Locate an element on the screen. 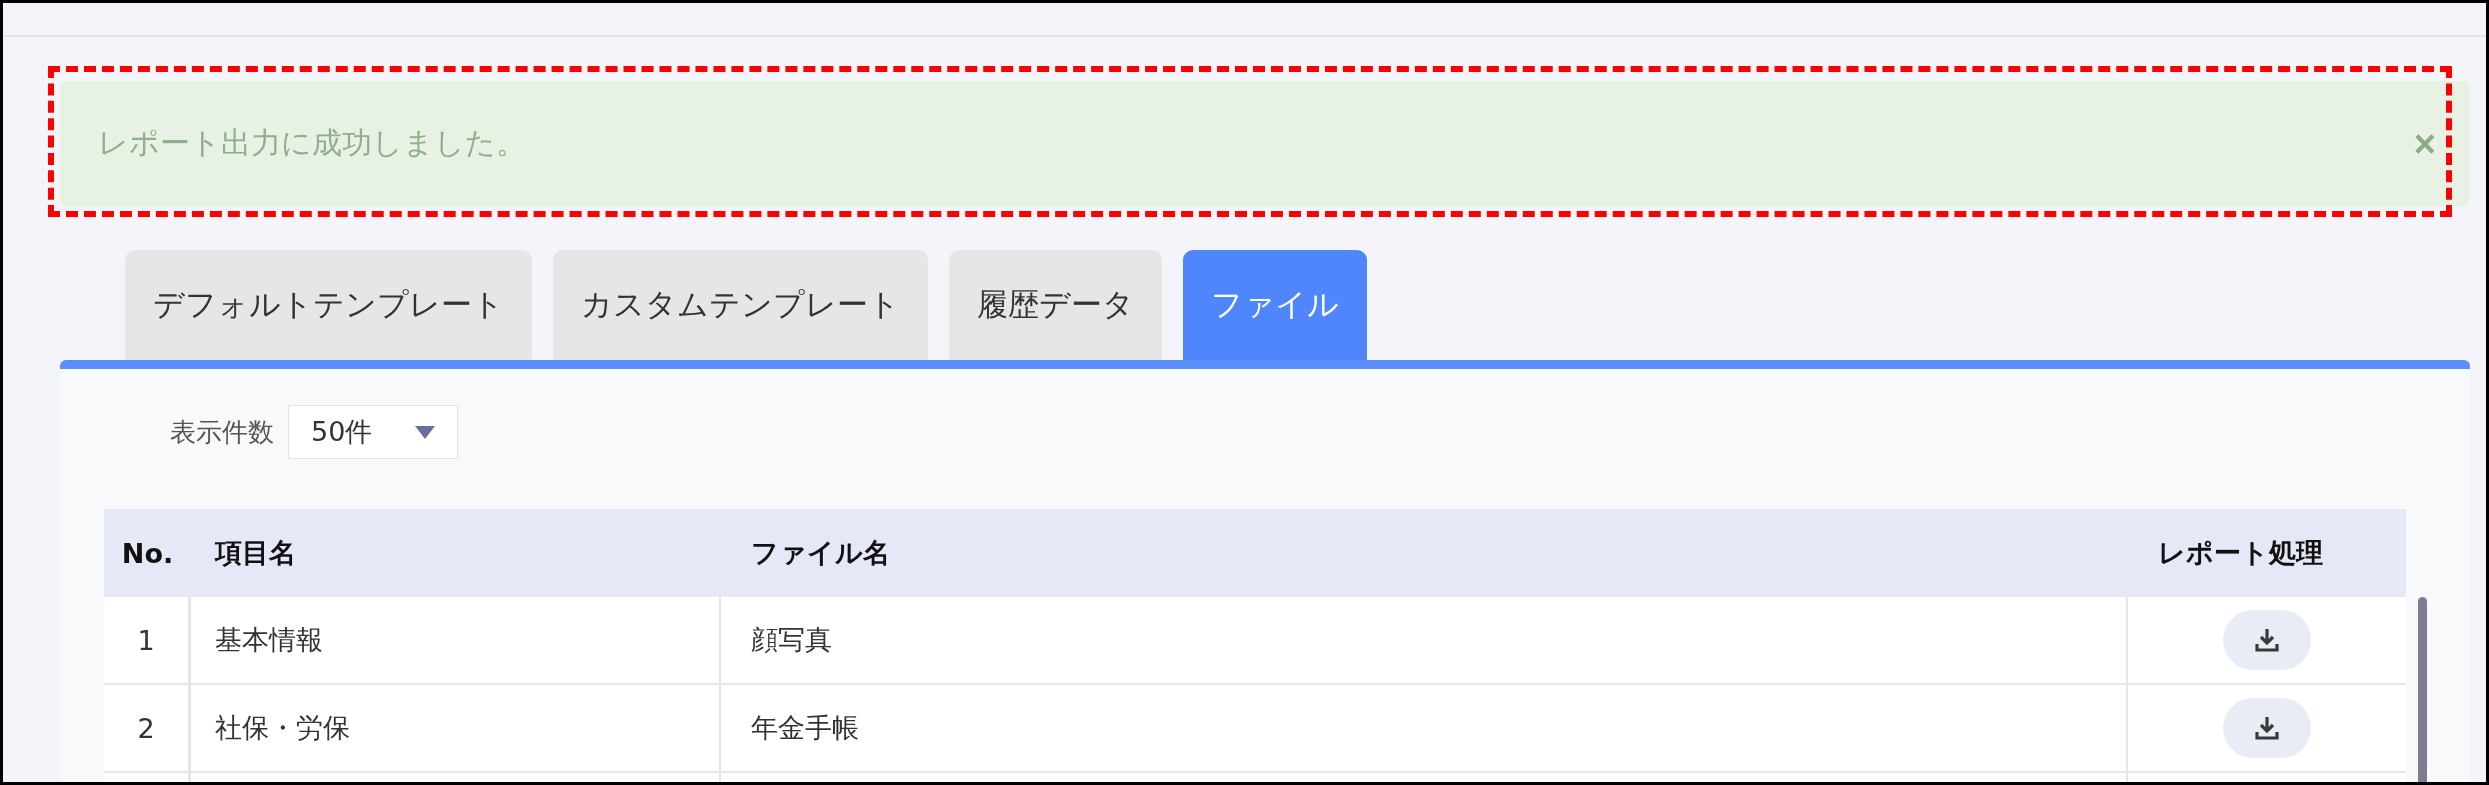 The image size is (2489, 785). page-size-select: 50件 is located at coordinates (373, 432).